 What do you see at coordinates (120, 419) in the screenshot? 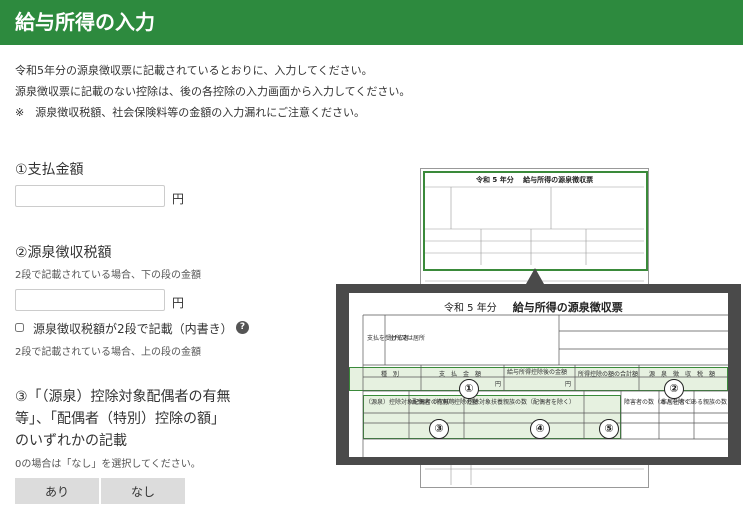
I see `spouse-title-line-2: 等」、「配偶者（特別）控除の額」` at bounding box center [120, 419].